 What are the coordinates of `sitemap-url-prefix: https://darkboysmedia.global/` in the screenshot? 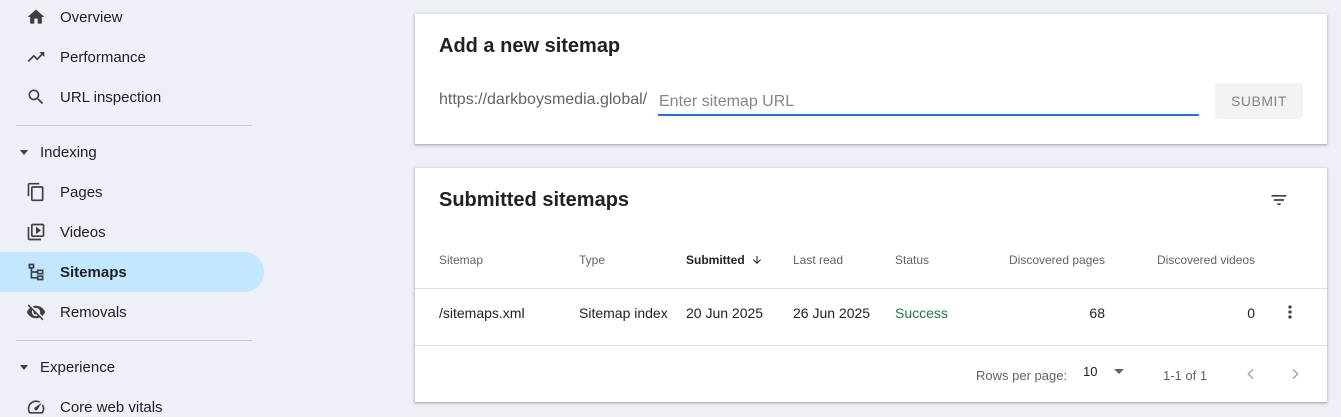 It's located at (543, 99).